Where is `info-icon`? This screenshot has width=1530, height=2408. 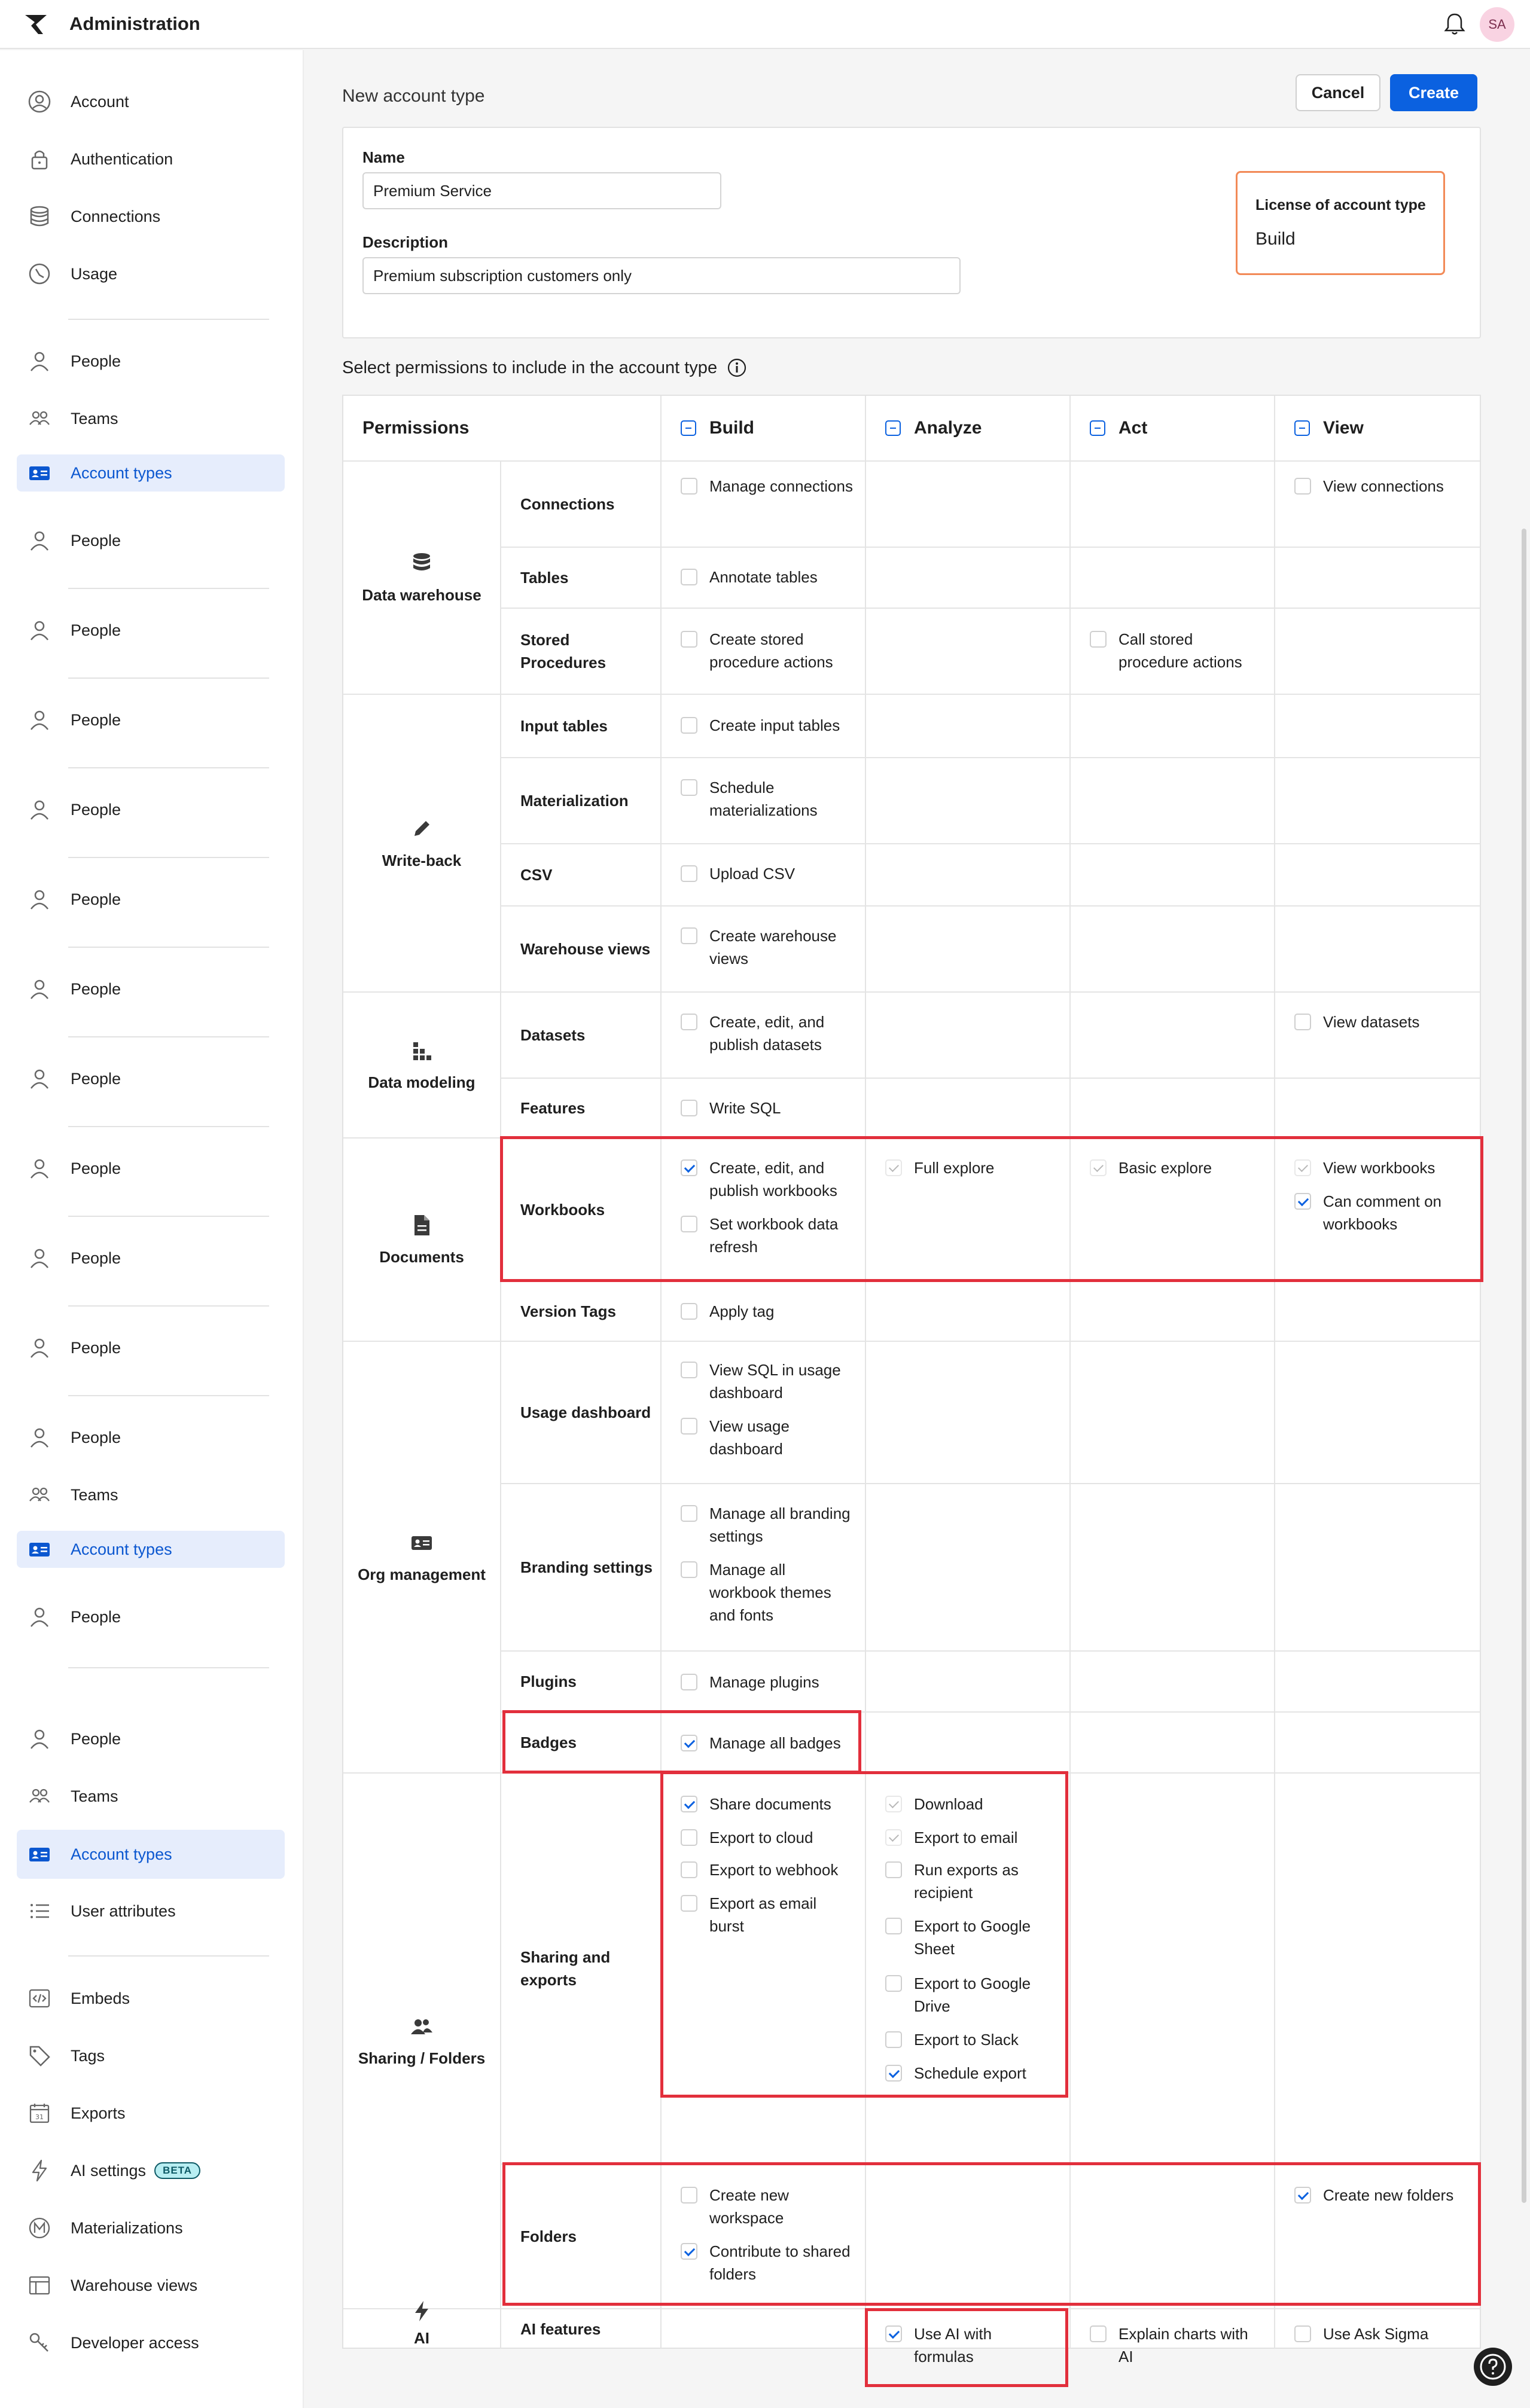
info-icon is located at coordinates (737, 368).